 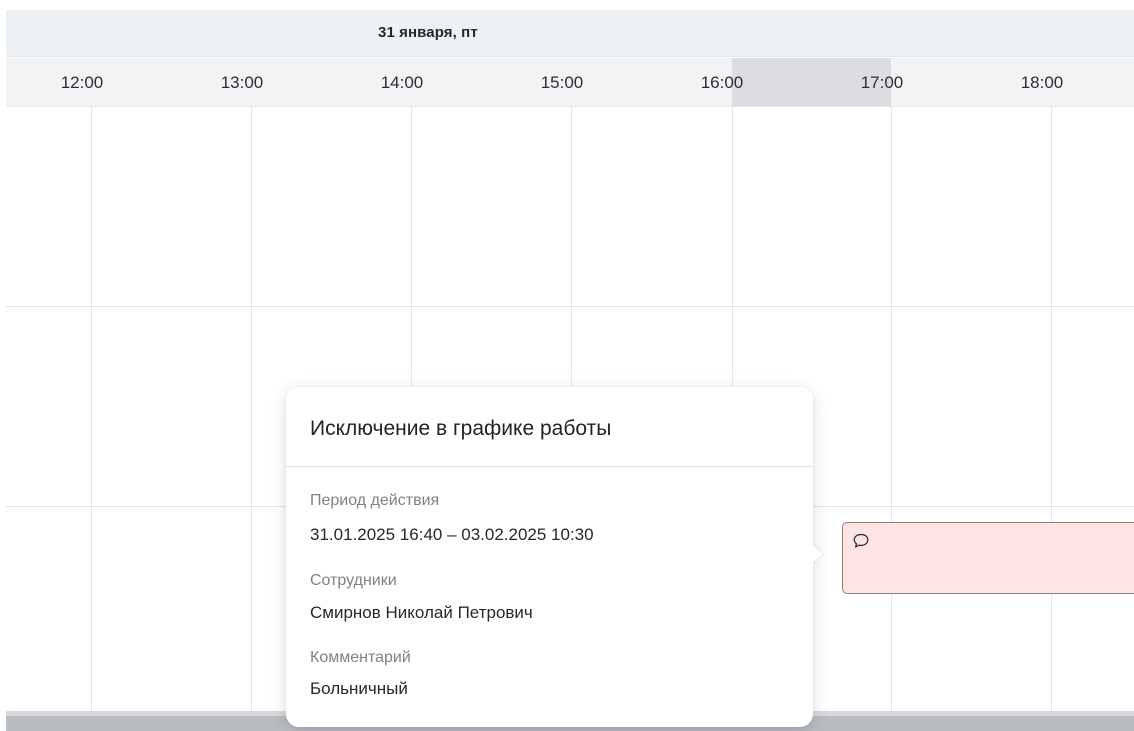 I want to click on comment-label: Комментарий, so click(x=360, y=657).